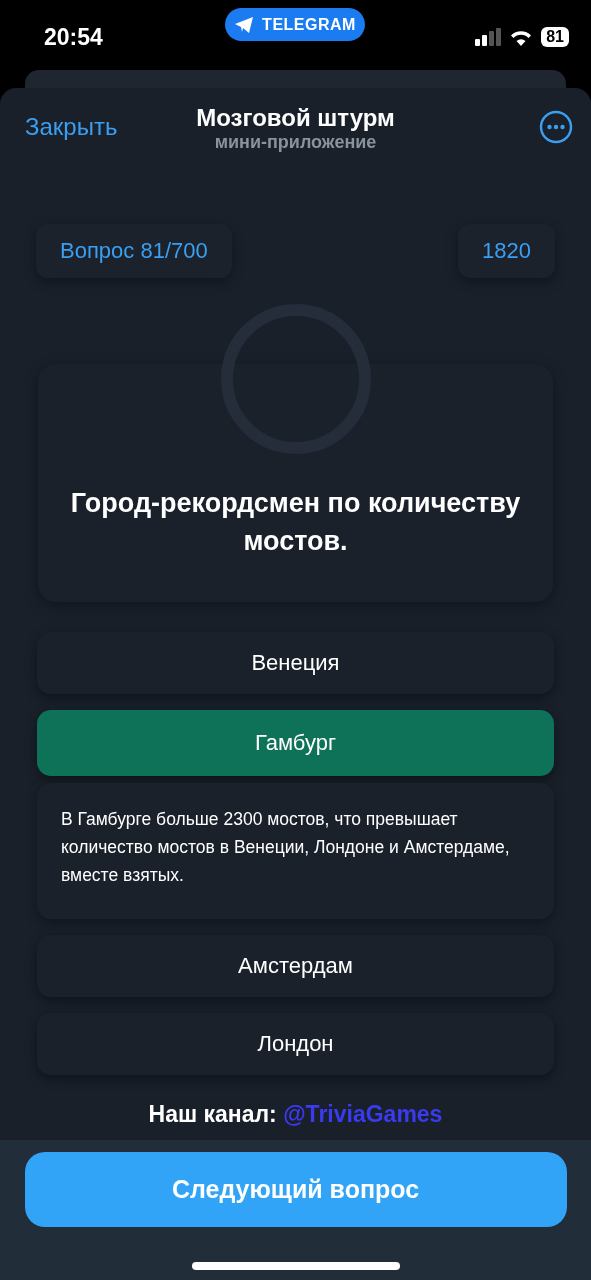  Describe the element at coordinates (555, 37) in the screenshot. I see `battery-level: 81` at that location.